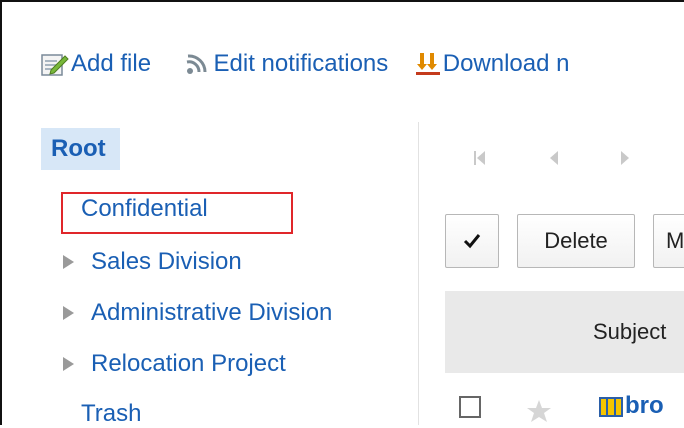 This screenshot has height=428, width=684. I want to click on first-page-icon, so click(480, 158).